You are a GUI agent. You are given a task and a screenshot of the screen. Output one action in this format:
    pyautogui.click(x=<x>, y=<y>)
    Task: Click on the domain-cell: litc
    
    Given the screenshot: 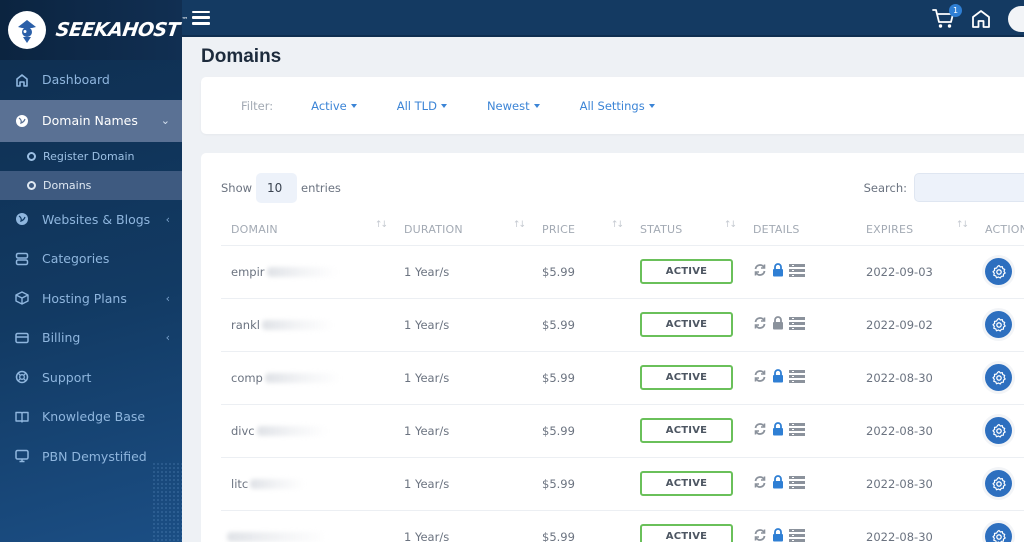 What is the action you would take?
    pyautogui.click(x=307, y=484)
    